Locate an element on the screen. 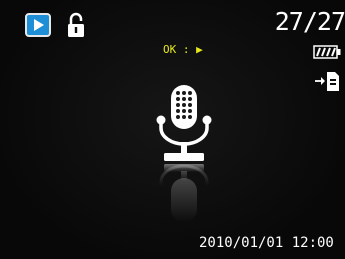 Image resolution: width=345 pixels, height=259 pixels. transfer-icon is located at coordinates (327, 81).